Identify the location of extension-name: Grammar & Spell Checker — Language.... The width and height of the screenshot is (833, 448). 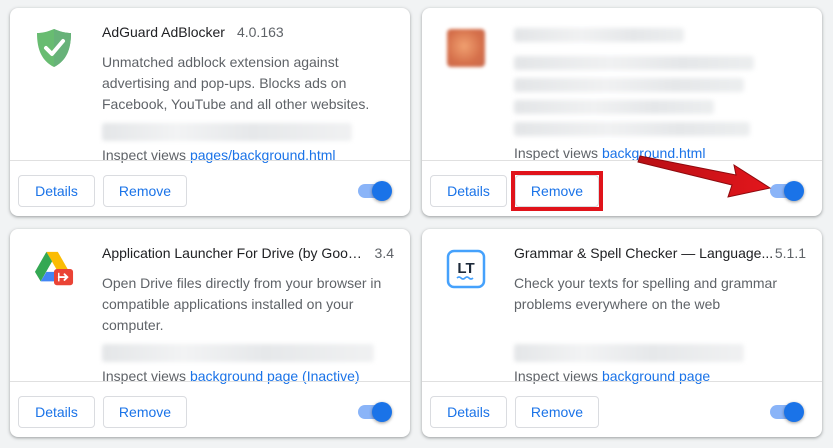
(644, 253).